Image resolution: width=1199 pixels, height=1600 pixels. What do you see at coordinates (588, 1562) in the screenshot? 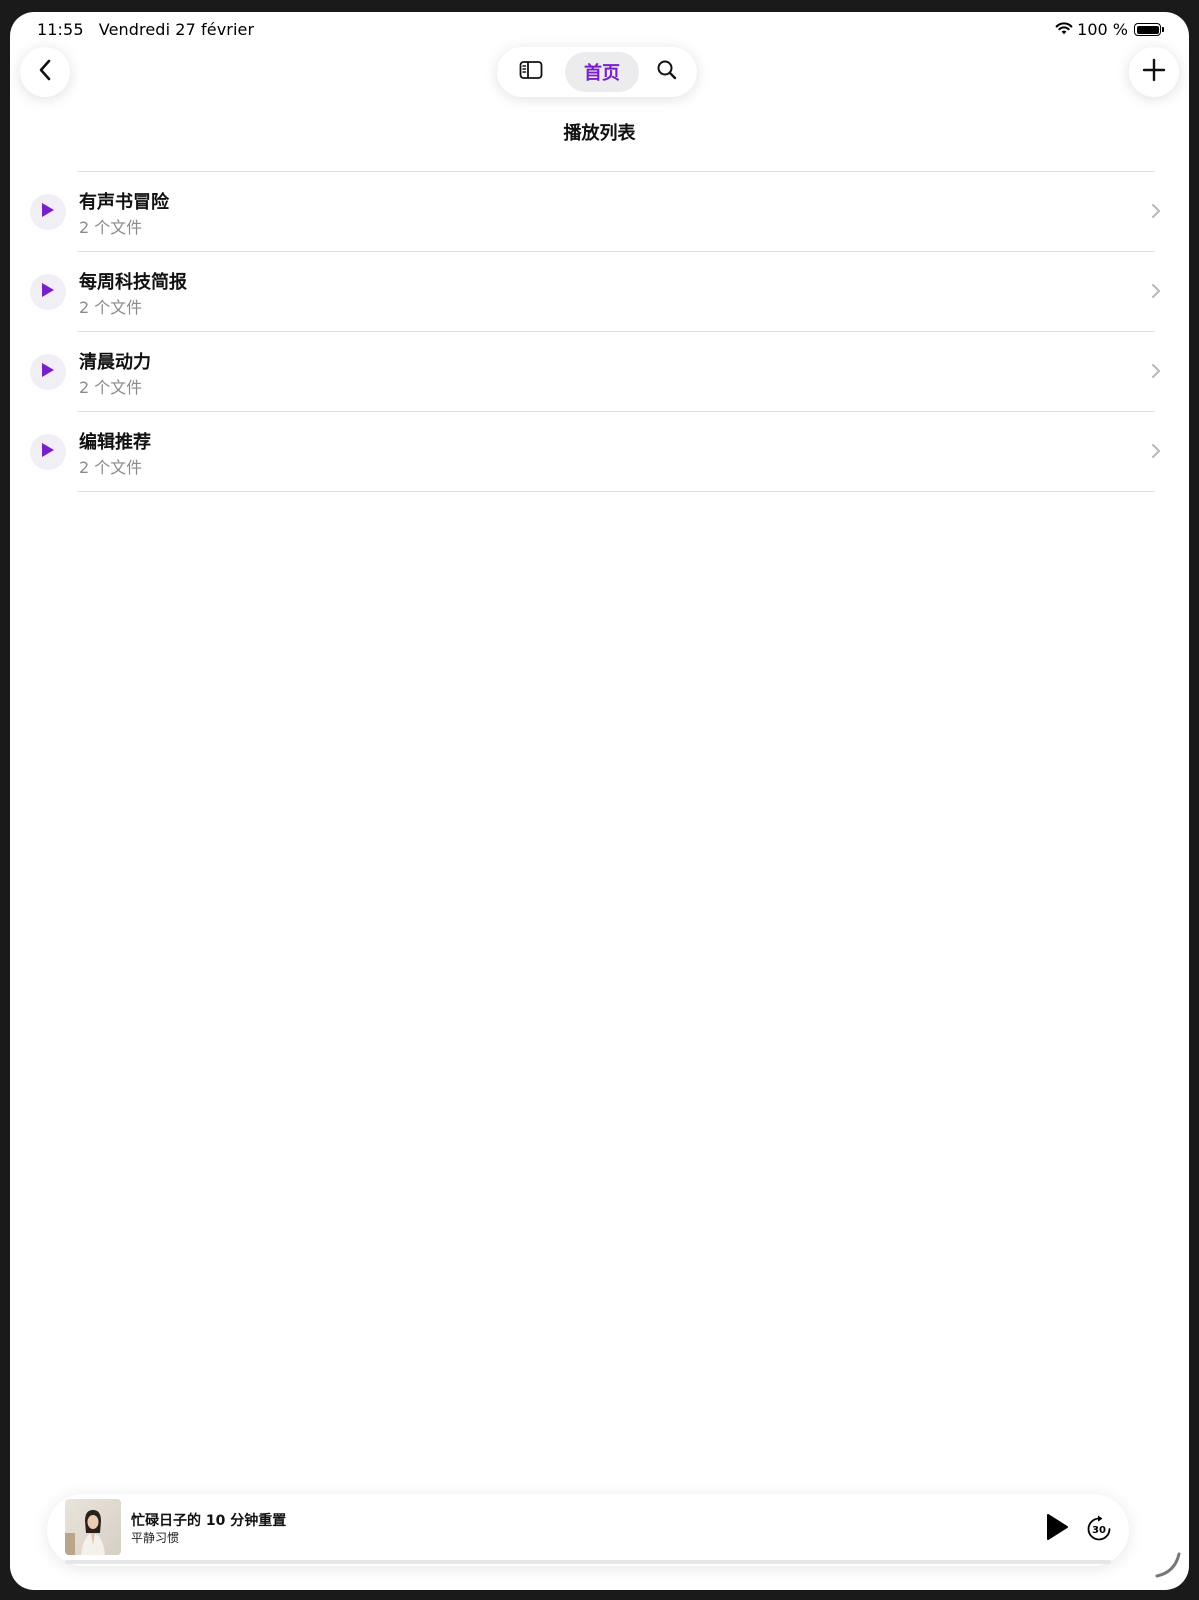
I see `playback-progress-bar` at bounding box center [588, 1562].